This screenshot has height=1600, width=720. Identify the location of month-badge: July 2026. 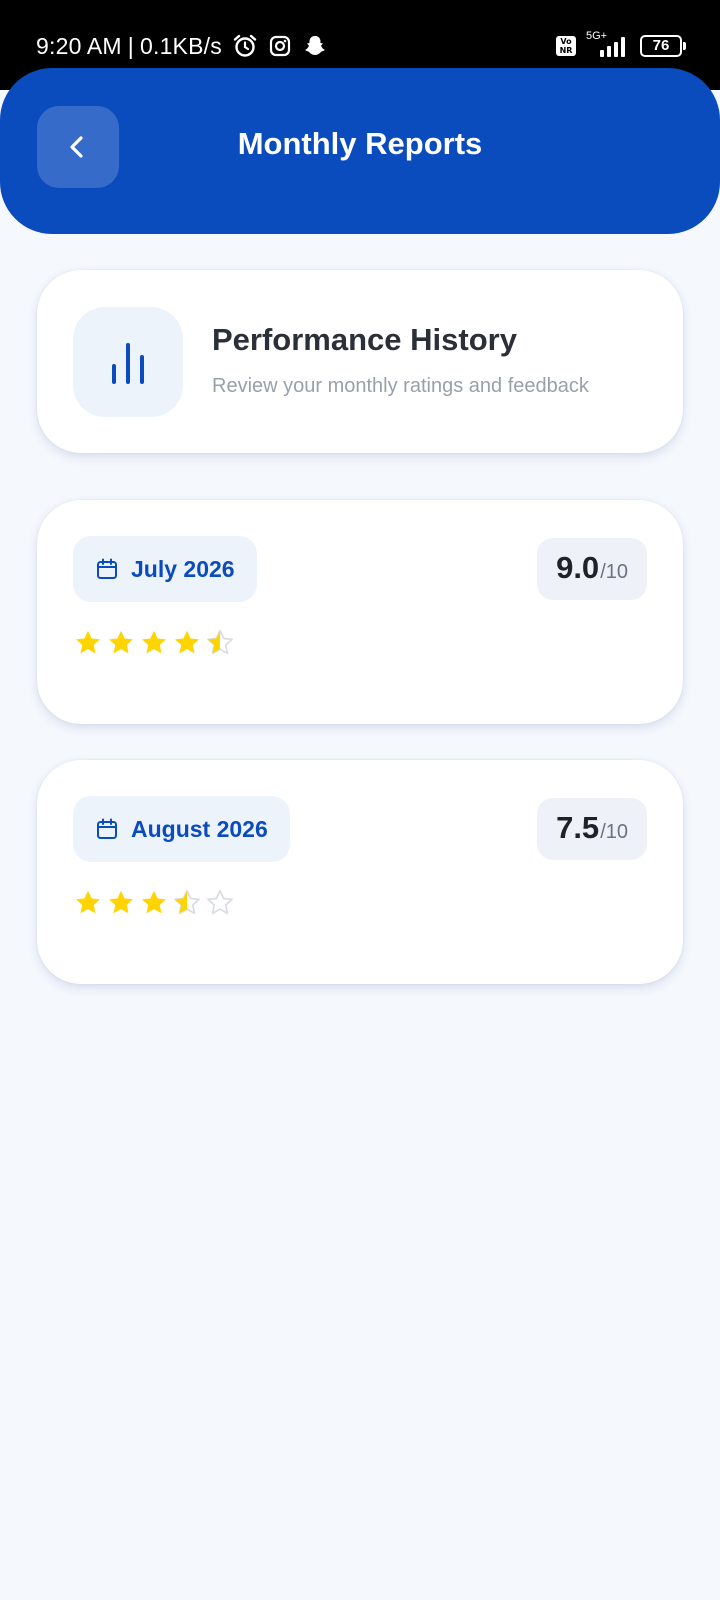
(165, 569).